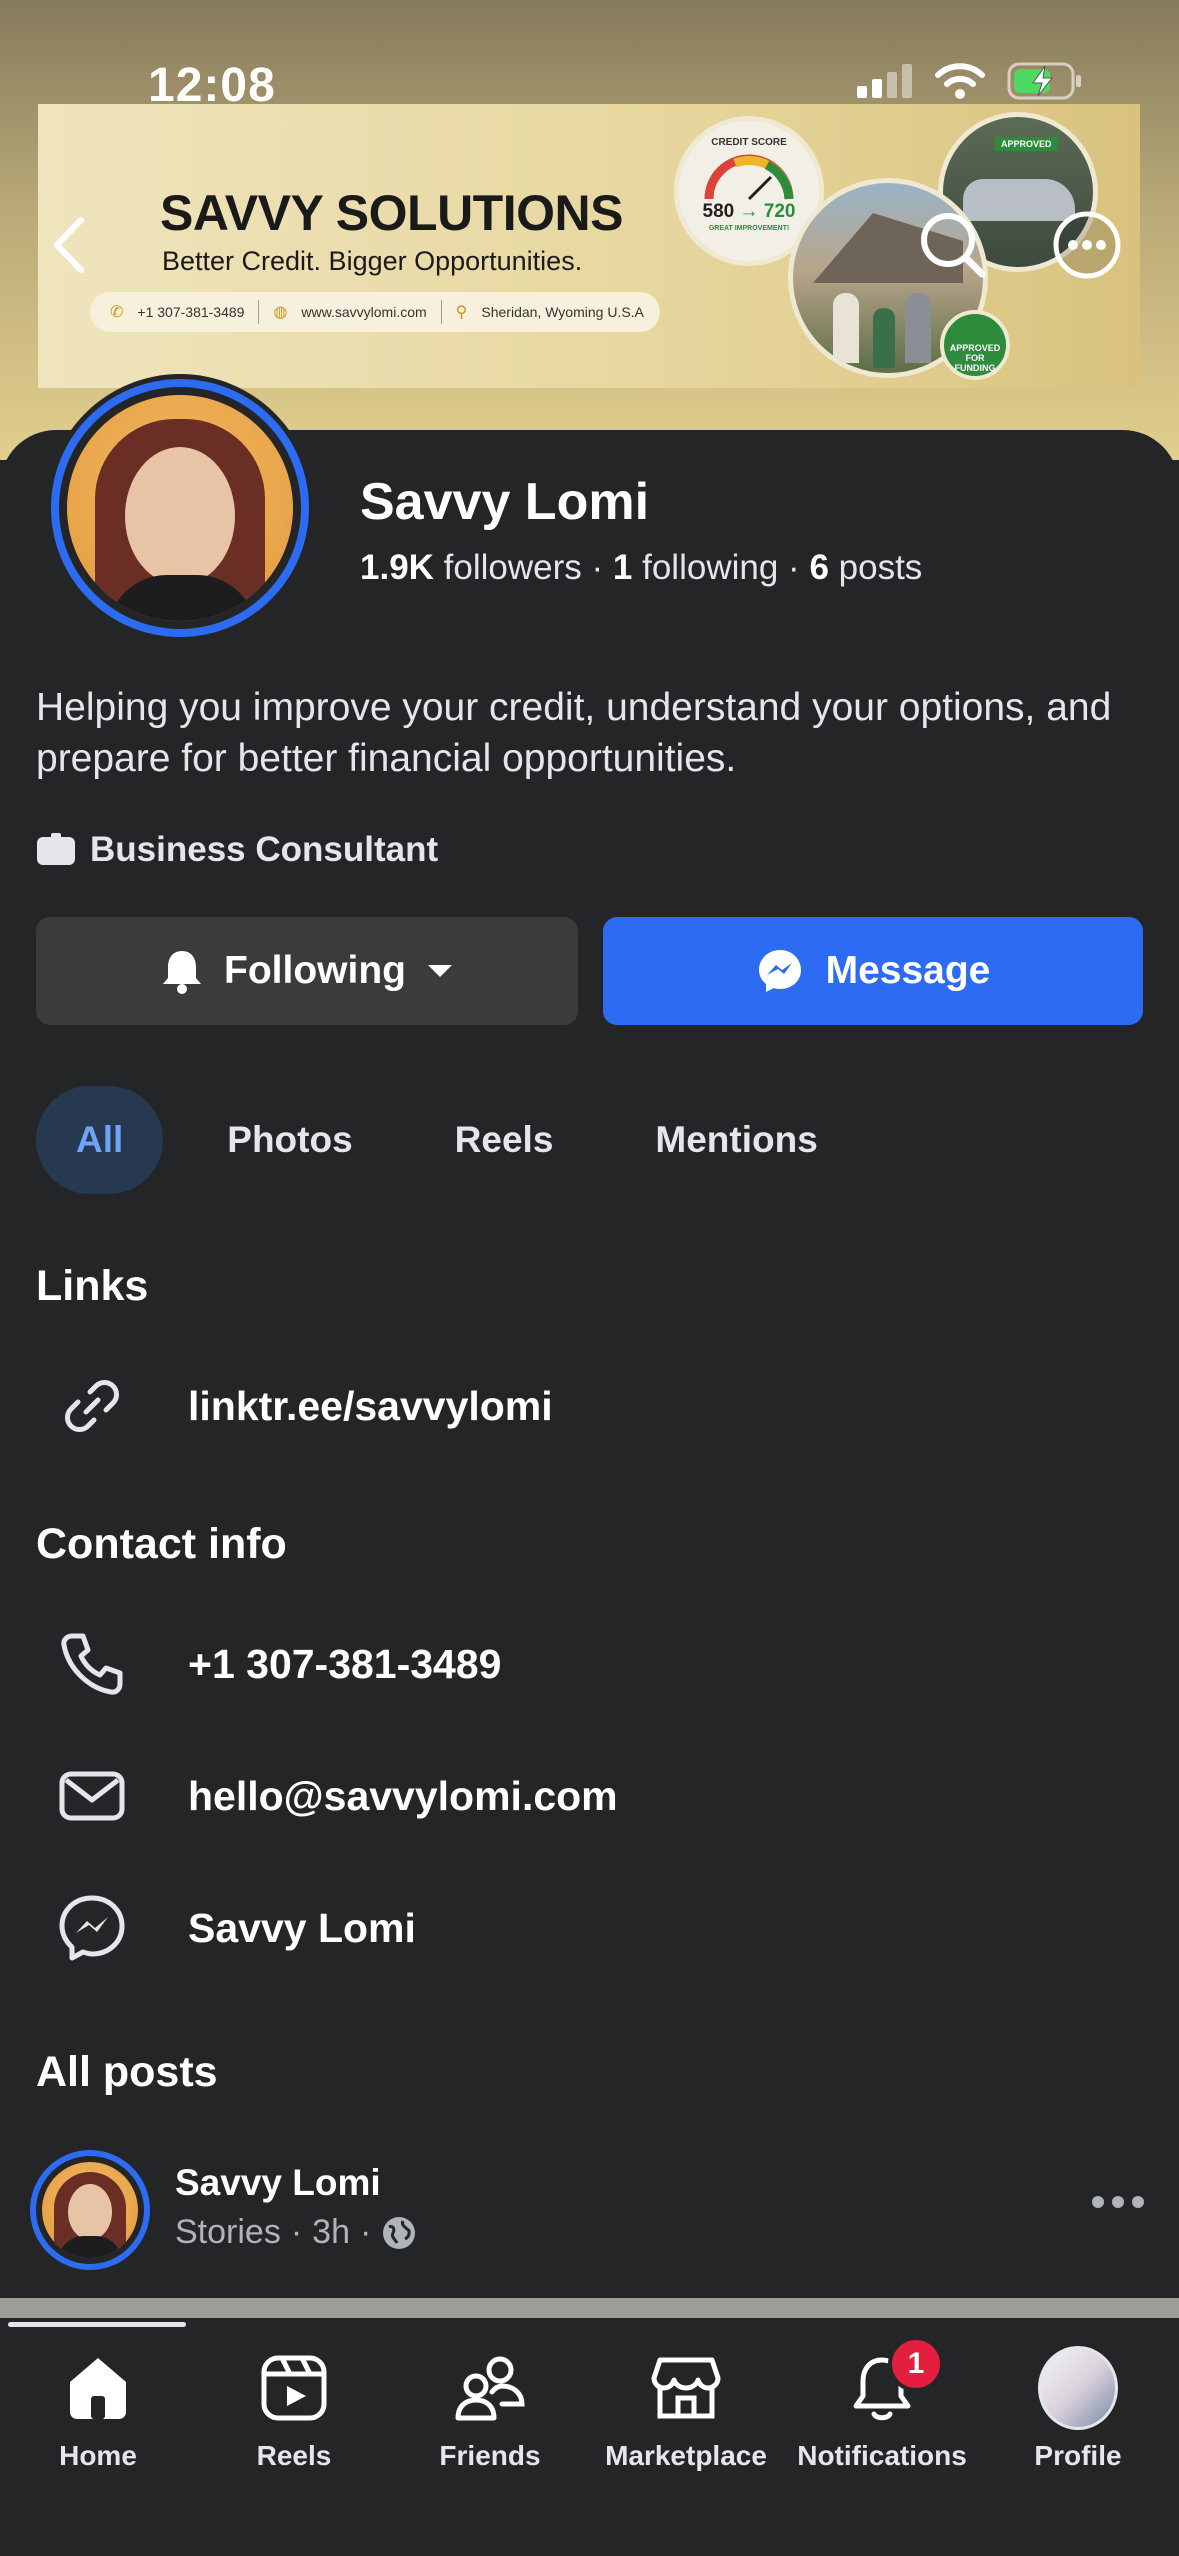 The width and height of the screenshot is (1179, 2556). I want to click on profile-name: Savvy Lomi, so click(505, 502).